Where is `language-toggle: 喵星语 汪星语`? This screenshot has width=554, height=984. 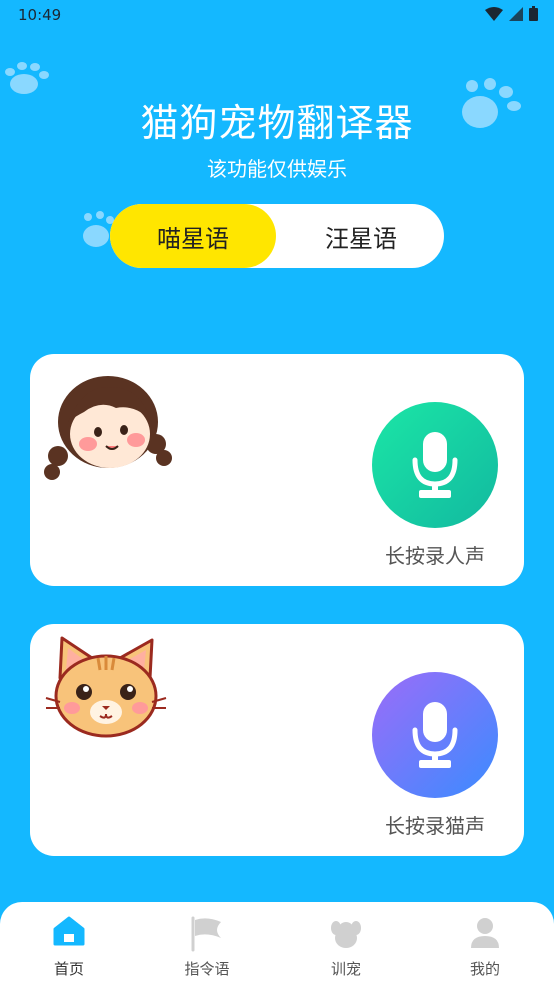 language-toggle: 喵星语 汪星语 is located at coordinates (277, 236).